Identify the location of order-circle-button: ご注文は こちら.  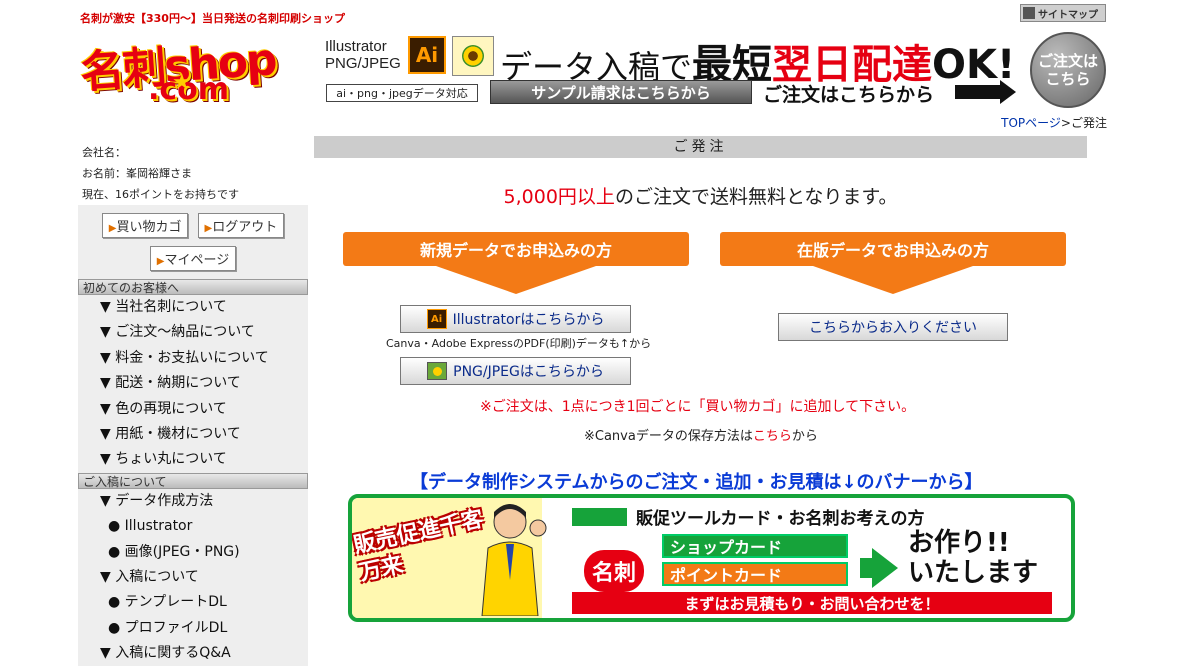
(1068, 70).